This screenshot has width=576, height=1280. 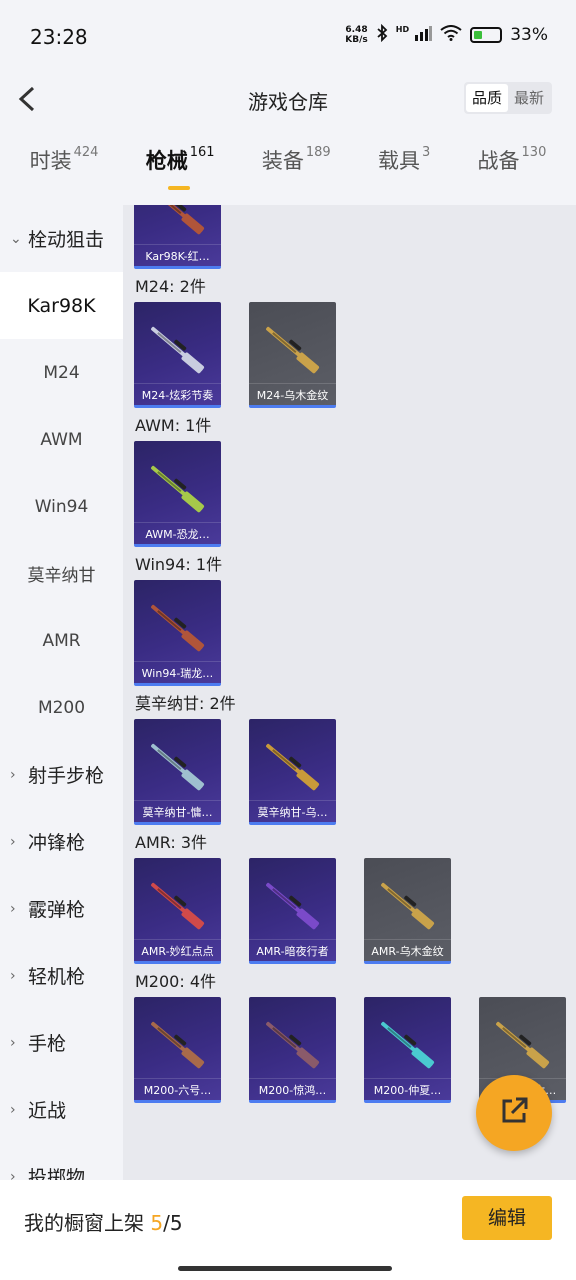 I want to click on item-name: M24-炫彩节奏, so click(x=177, y=393).